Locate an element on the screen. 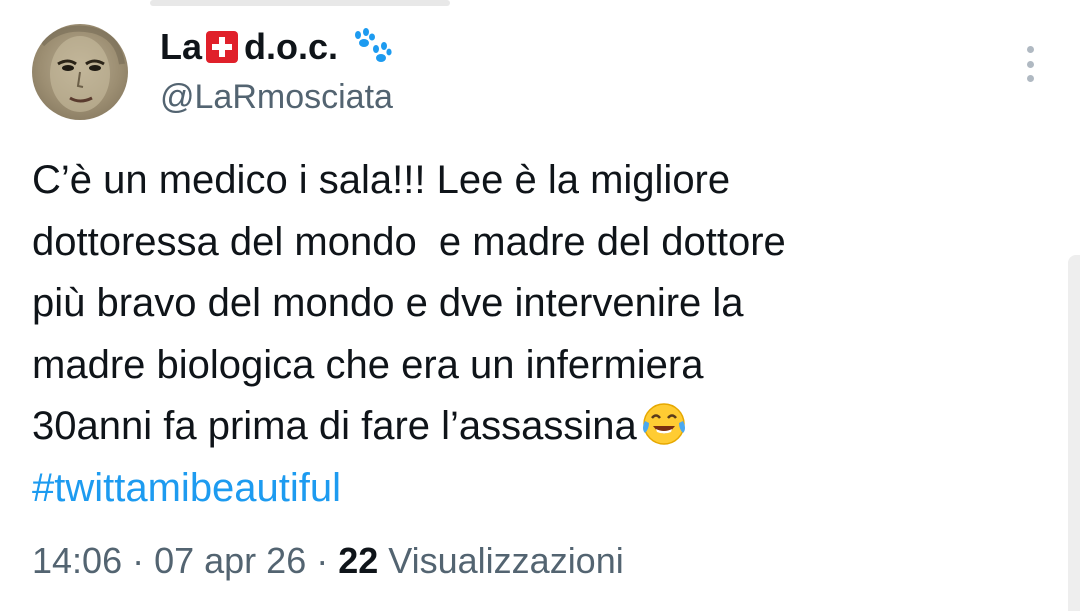  face-with-tears-of-joy-icon is located at coordinates (663, 424).